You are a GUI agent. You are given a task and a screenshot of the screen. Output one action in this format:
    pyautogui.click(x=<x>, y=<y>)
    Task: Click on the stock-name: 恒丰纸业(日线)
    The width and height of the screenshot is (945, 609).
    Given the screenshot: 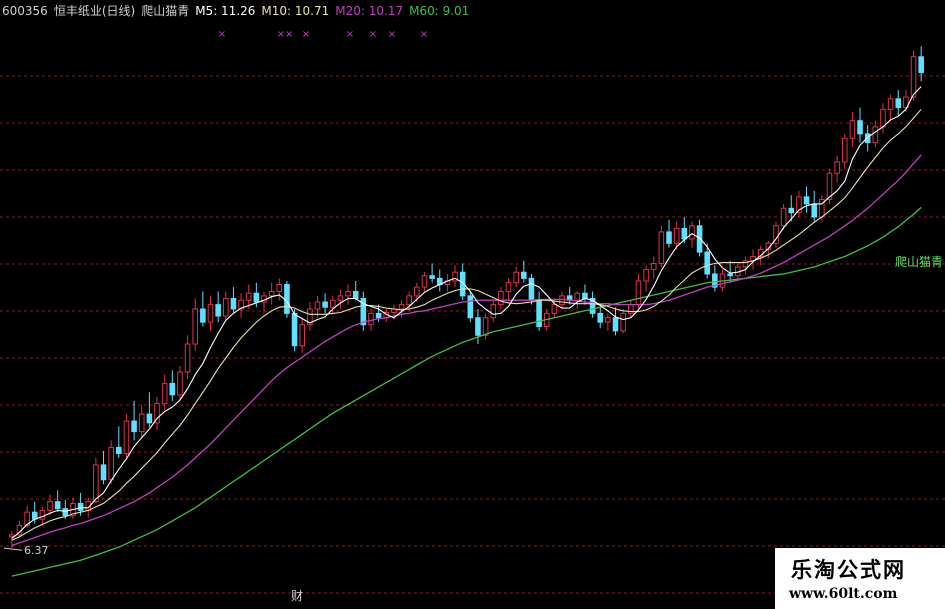 What is the action you would take?
    pyautogui.click(x=94, y=11)
    